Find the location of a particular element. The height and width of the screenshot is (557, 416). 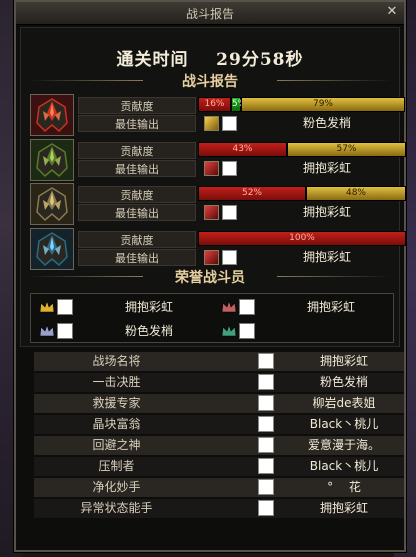

clear-time-label: 通关时间 is located at coordinates (152, 60).